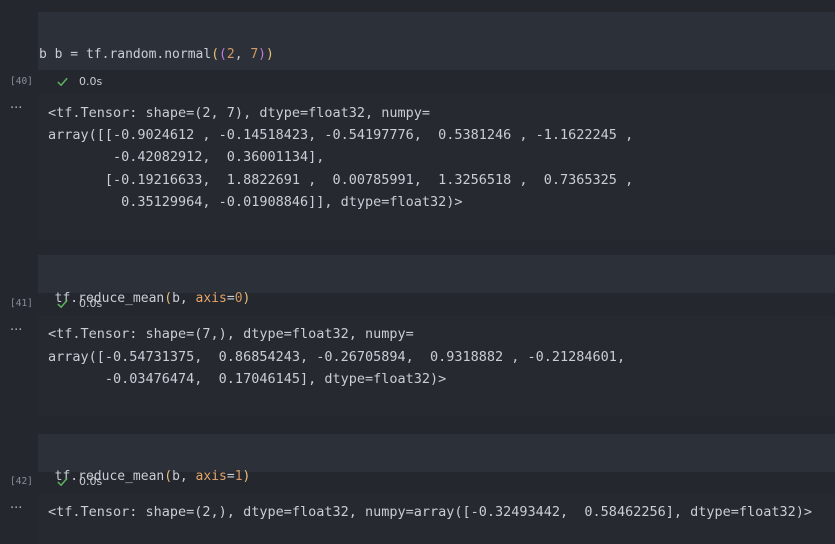  Describe the element at coordinates (242, 54) in the screenshot. I see `code-token: ,` at that location.